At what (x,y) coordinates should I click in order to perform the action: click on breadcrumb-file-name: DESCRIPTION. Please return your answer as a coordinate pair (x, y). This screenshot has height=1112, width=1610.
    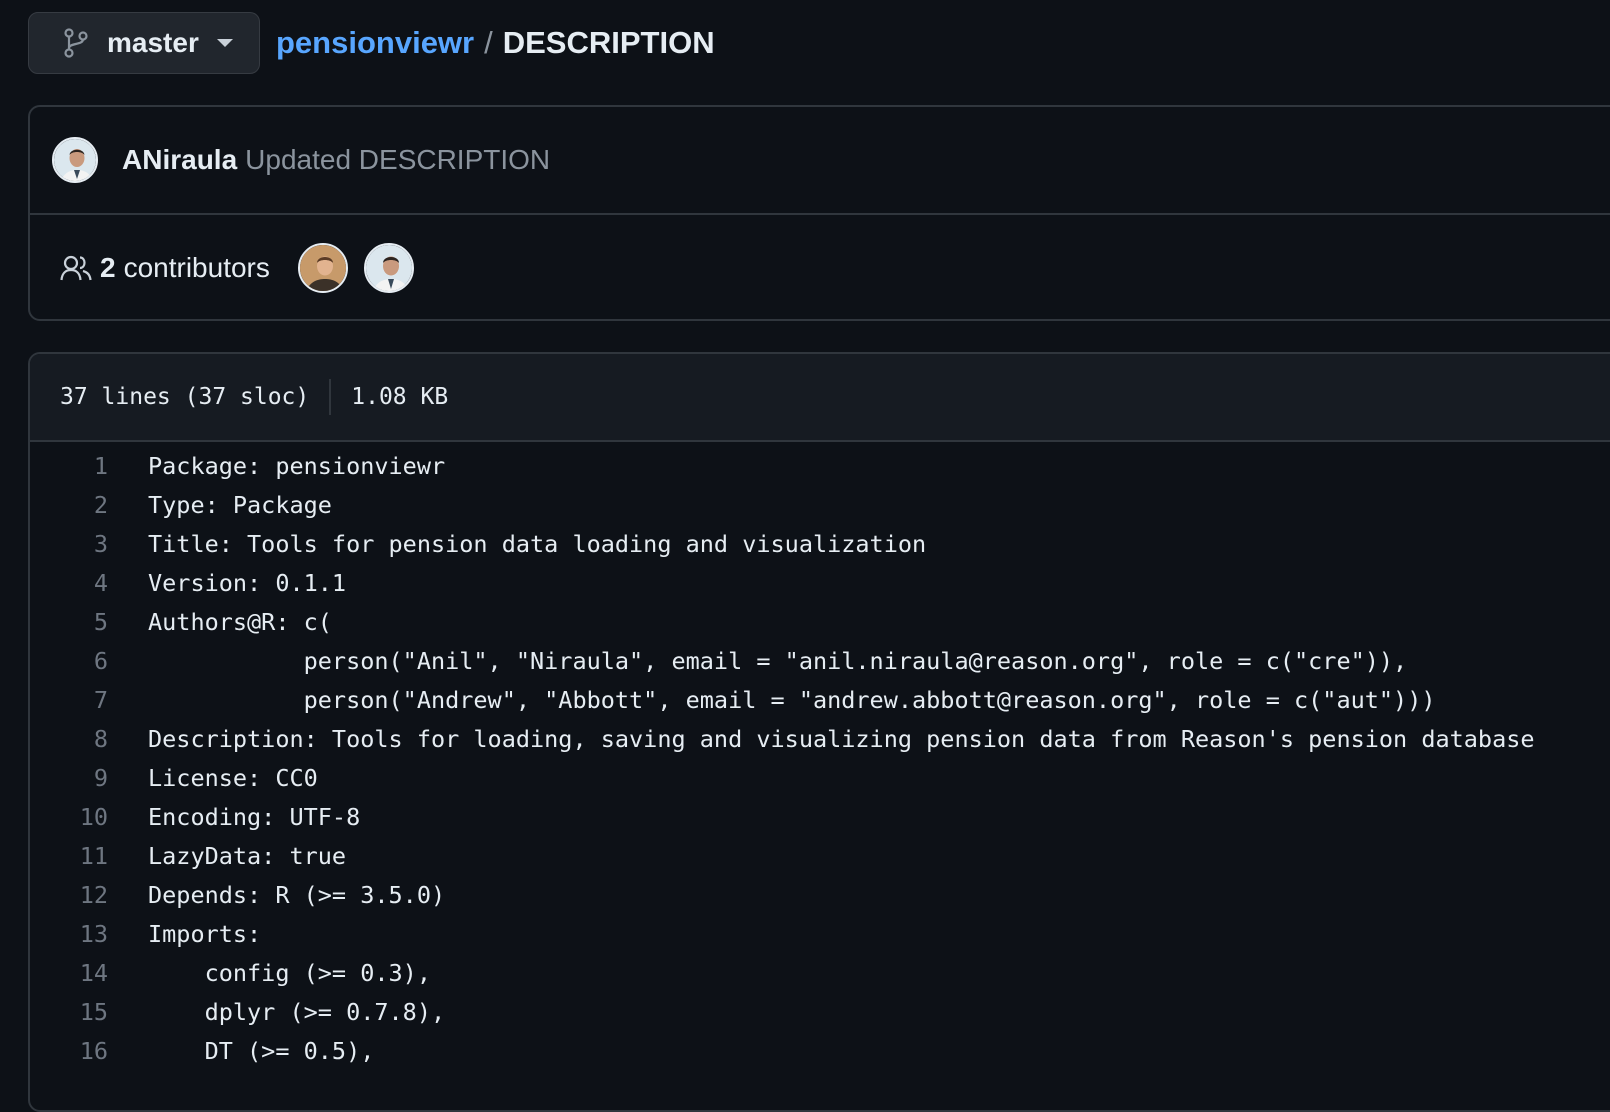
    Looking at the image, I should click on (608, 42).